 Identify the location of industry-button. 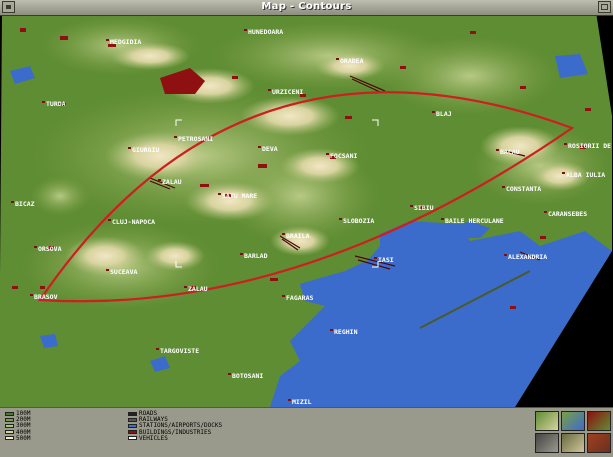
(599, 421).